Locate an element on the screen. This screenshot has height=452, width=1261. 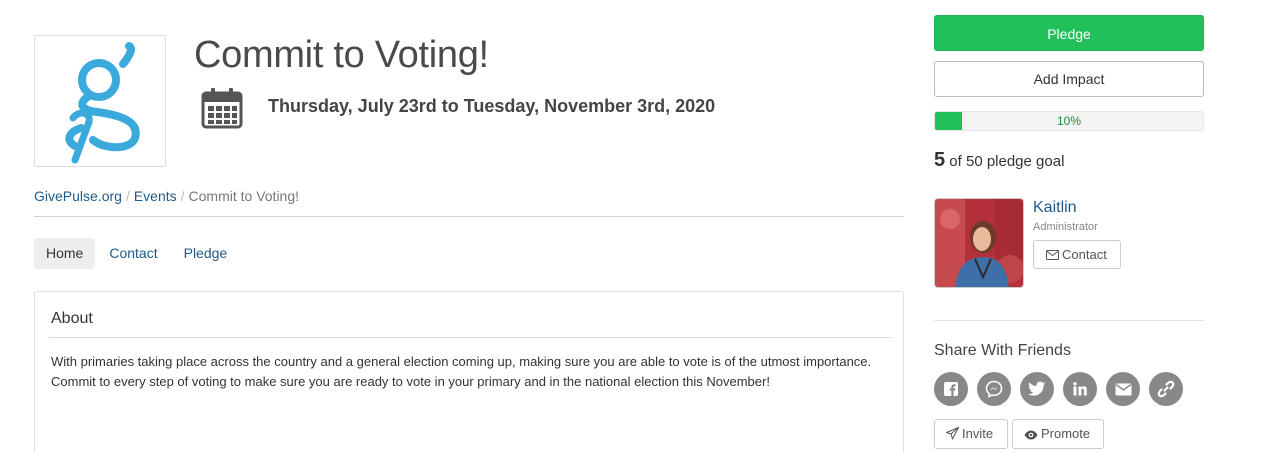
contact-admin-label: Contact is located at coordinates (1084, 254).